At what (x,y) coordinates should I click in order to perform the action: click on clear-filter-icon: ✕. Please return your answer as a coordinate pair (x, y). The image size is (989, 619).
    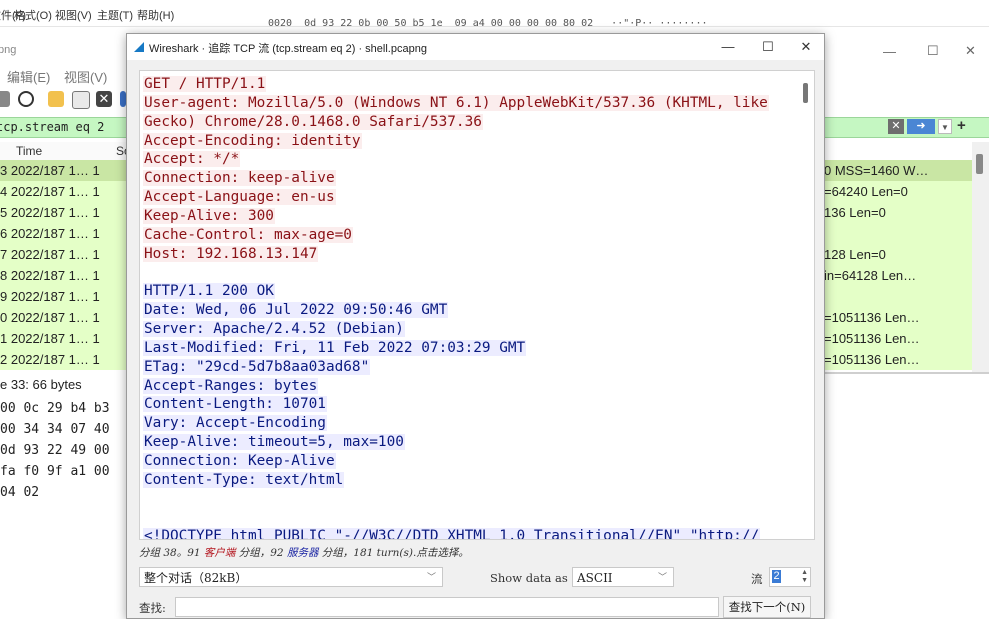
    Looking at the image, I should click on (896, 126).